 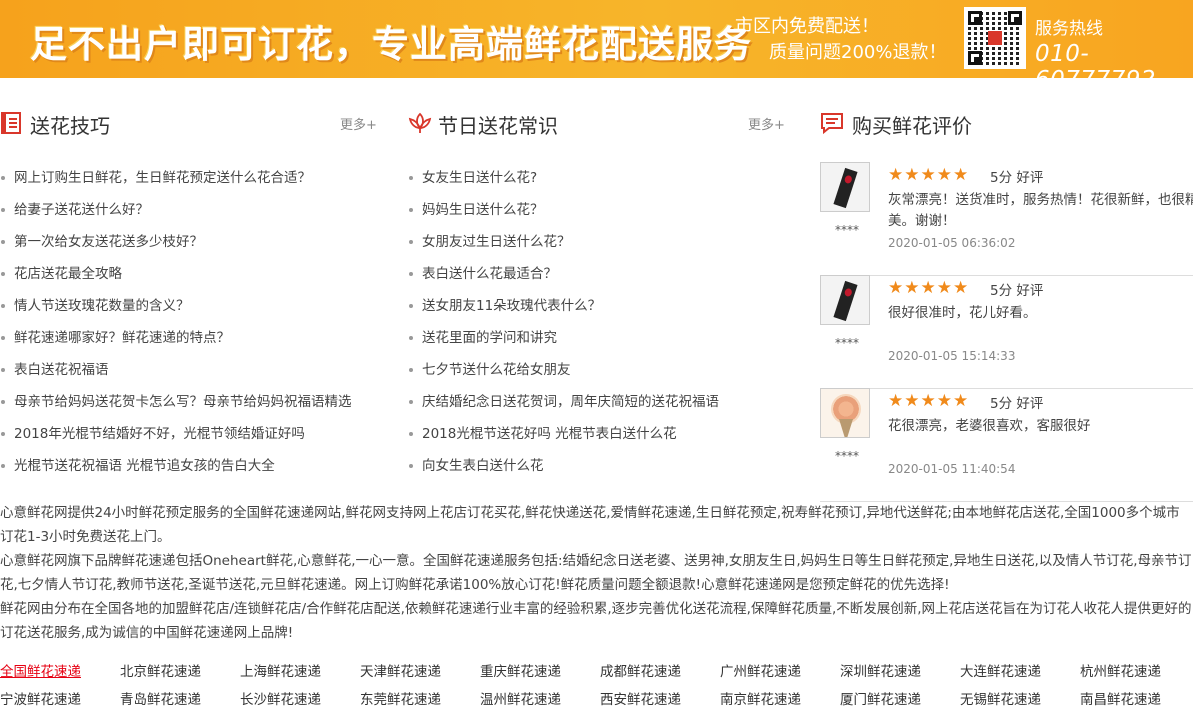 I want to click on tips-section-title: 送花技巧, so click(x=70, y=126).